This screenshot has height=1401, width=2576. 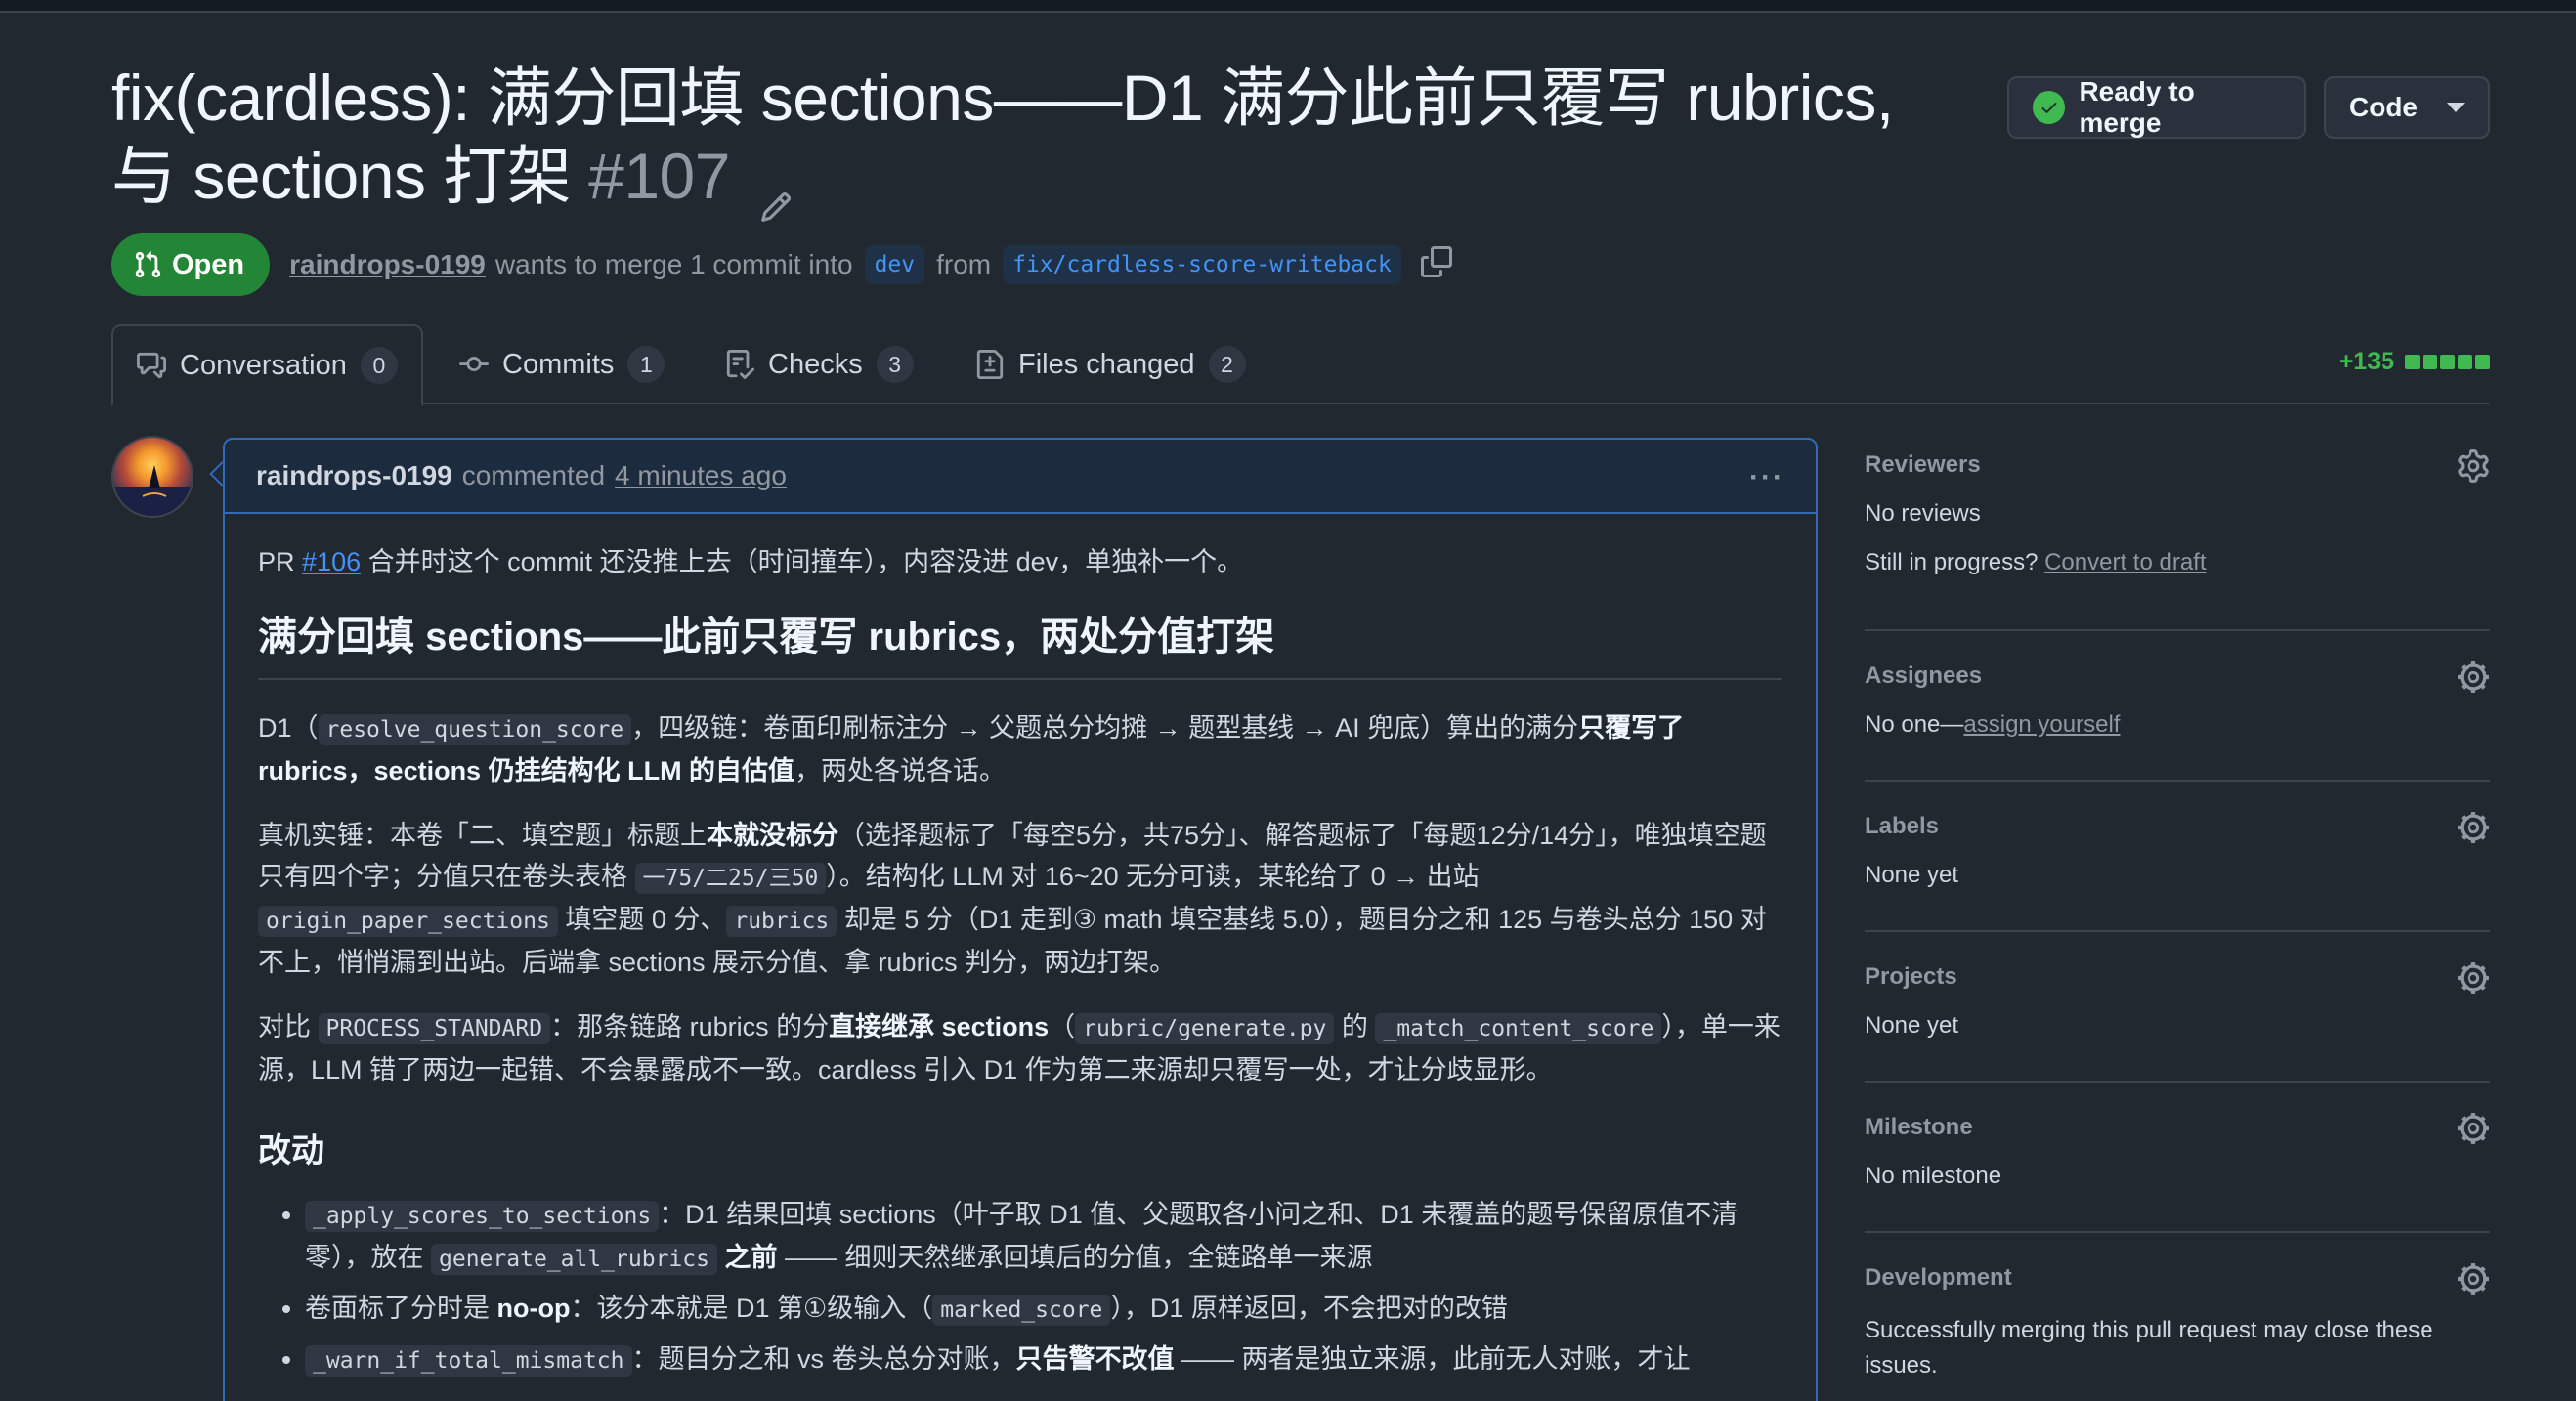 What do you see at coordinates (2177, 826) in the screenshot?
I see `sidebar-labels-title: Labels` at bounding box center [2177, 826].